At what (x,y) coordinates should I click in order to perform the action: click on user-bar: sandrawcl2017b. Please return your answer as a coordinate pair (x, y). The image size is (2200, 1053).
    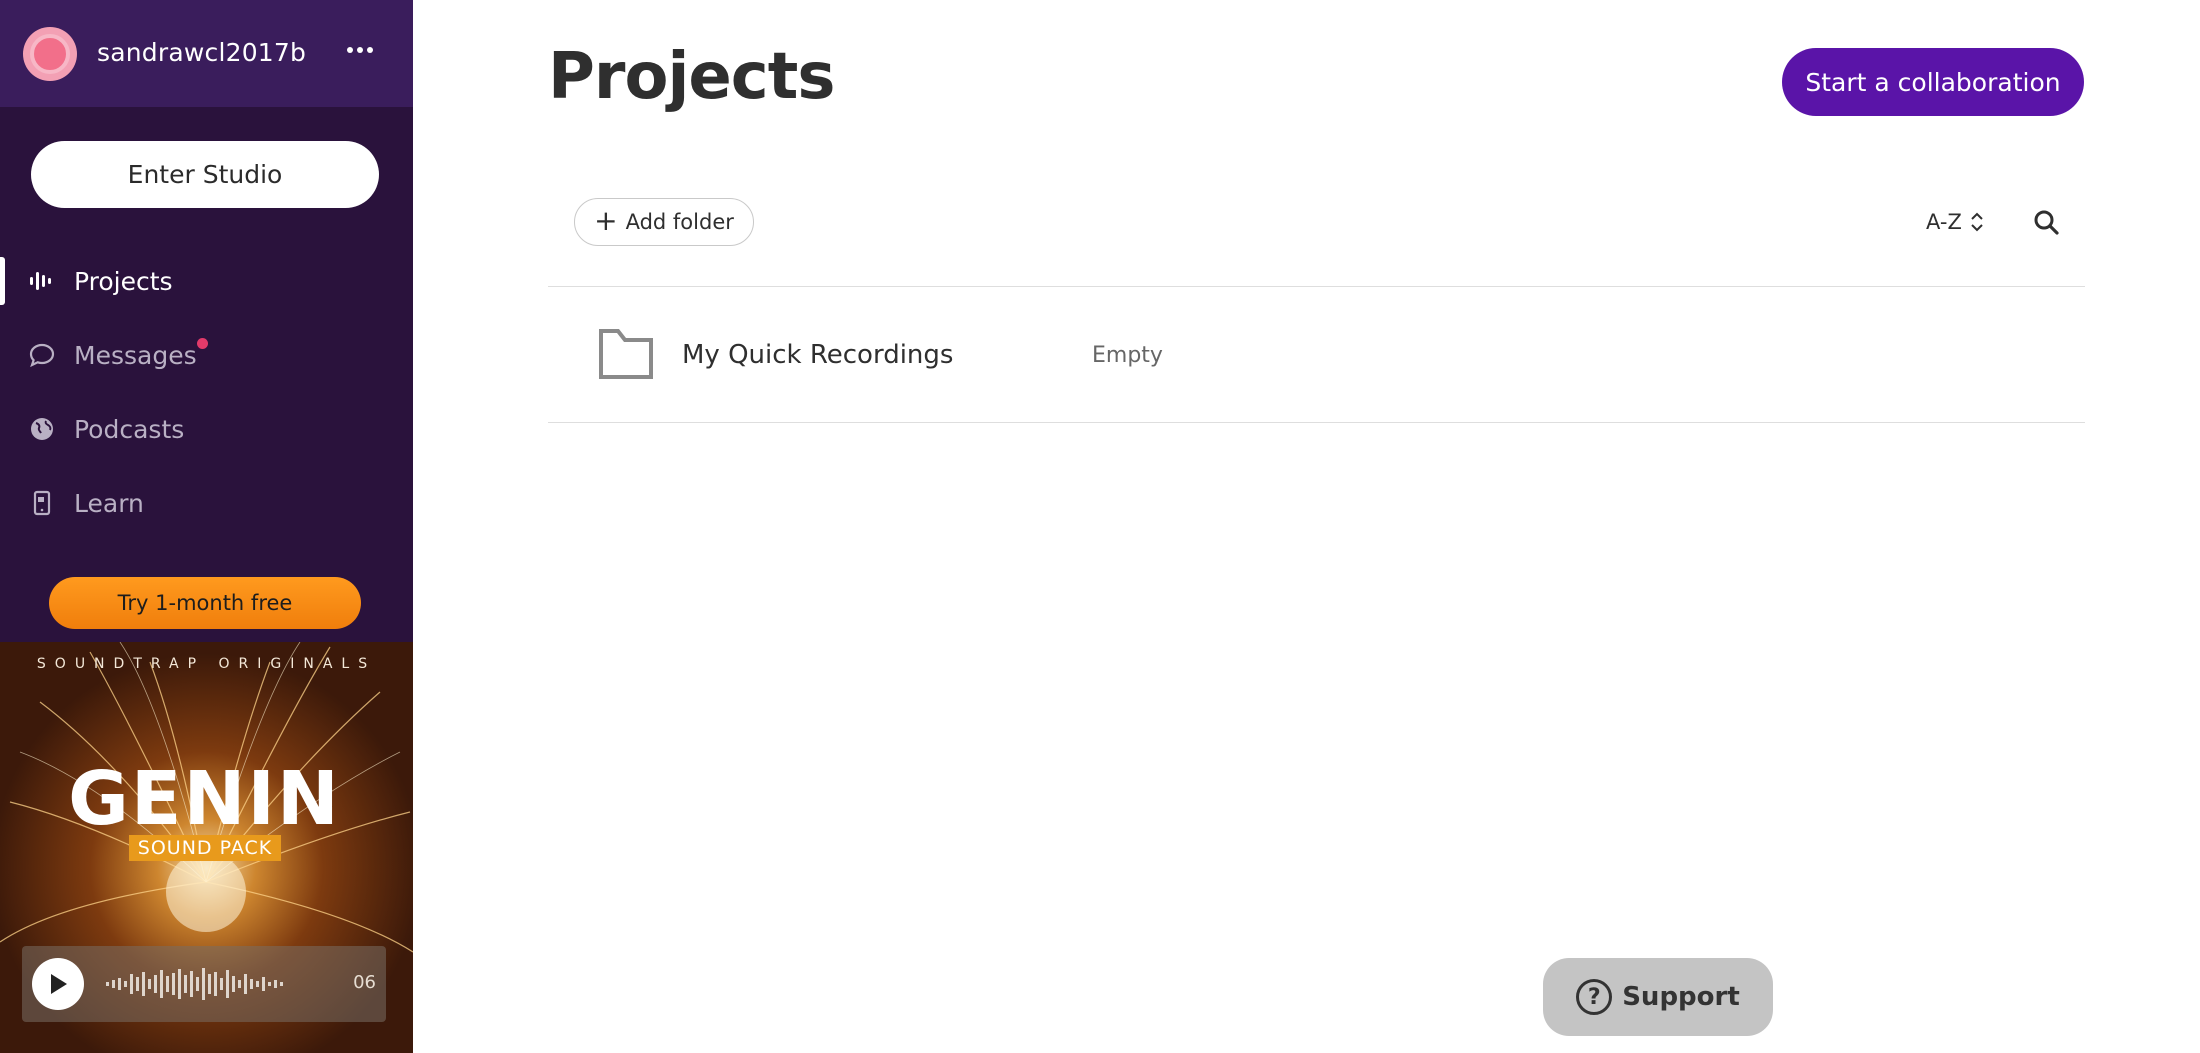
    Looking at the image, I should click on (206, 53).